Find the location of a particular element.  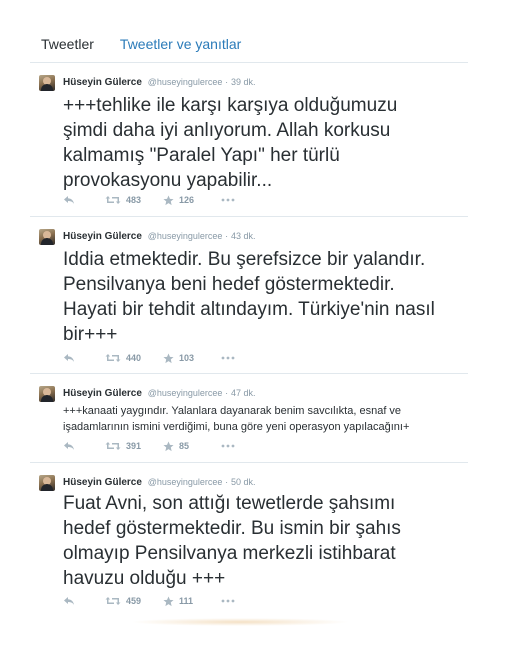

retweet-count: 483 is located at coordinates (134, 200).